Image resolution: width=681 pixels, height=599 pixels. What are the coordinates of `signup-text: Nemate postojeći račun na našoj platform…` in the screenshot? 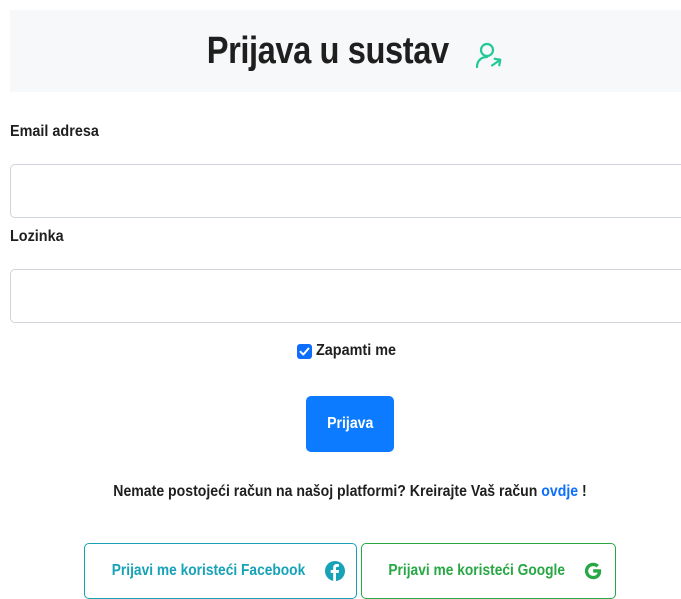 It's located at (325, 491).